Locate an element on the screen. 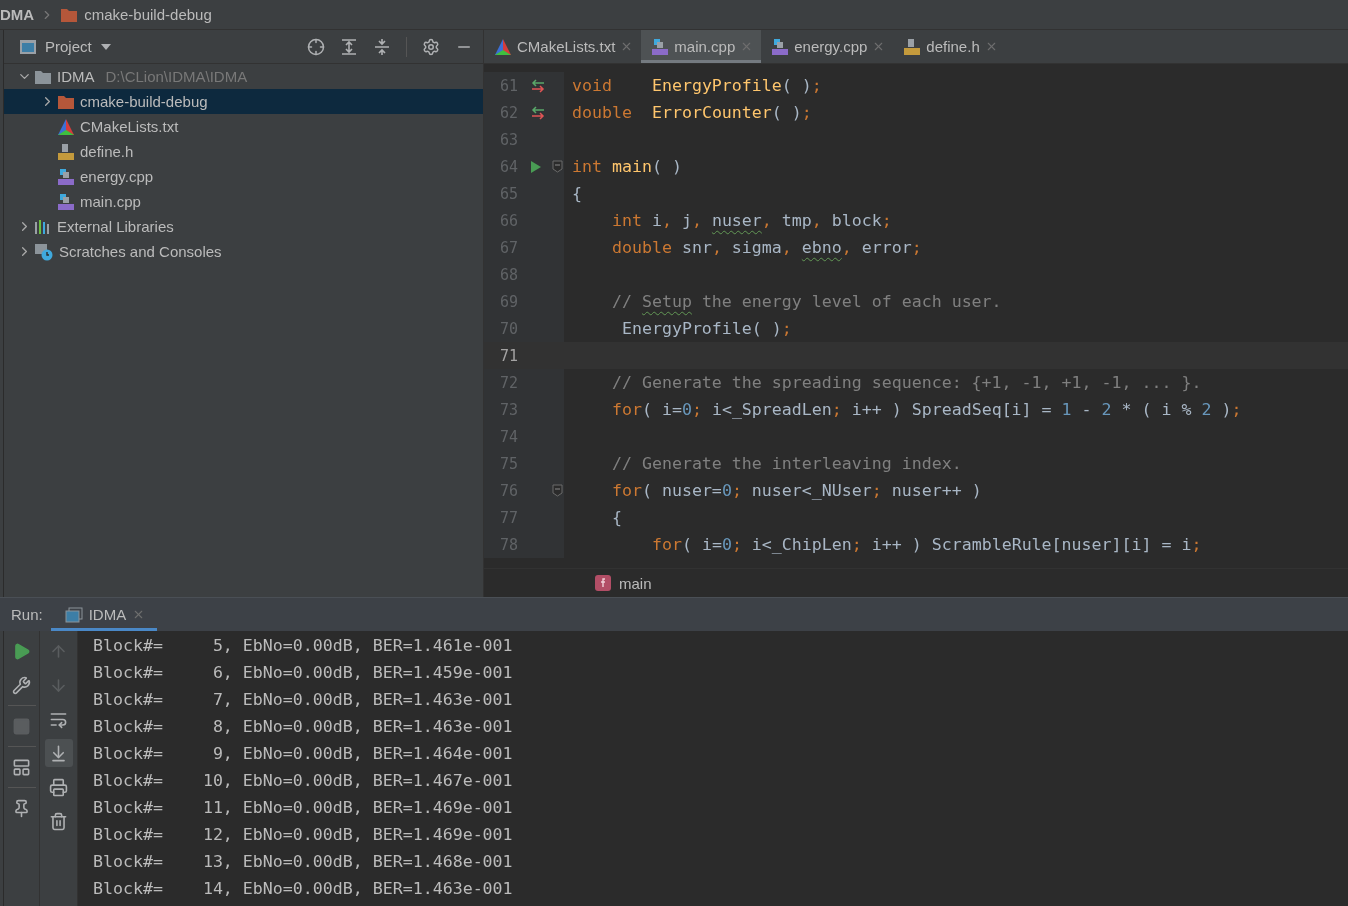  scroll-to-end-icon is located at coordinates (58, 753).